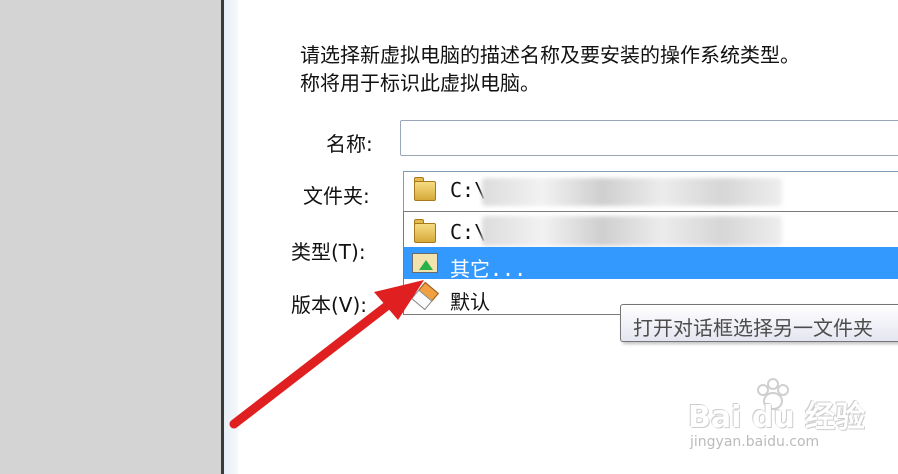 This screenshot has height=474, width=898. What do you see at coordinates (777, 417) in the screenshot?
I see `watermark-brand: Bai du 经验` at bounding box center [777, 417].